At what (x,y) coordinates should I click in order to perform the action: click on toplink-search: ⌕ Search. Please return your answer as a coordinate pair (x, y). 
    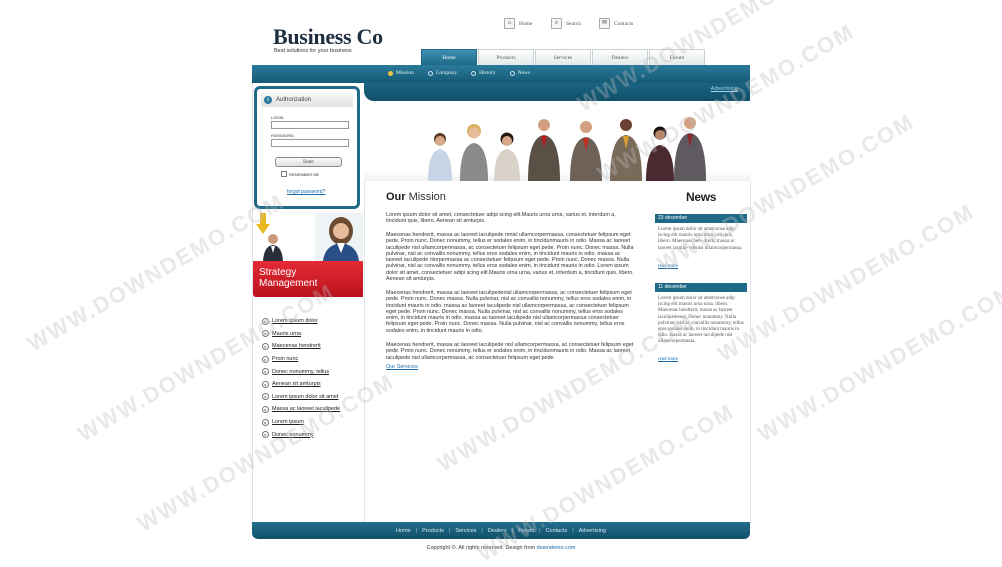
    Looking at the image, I should click on (566, 23).